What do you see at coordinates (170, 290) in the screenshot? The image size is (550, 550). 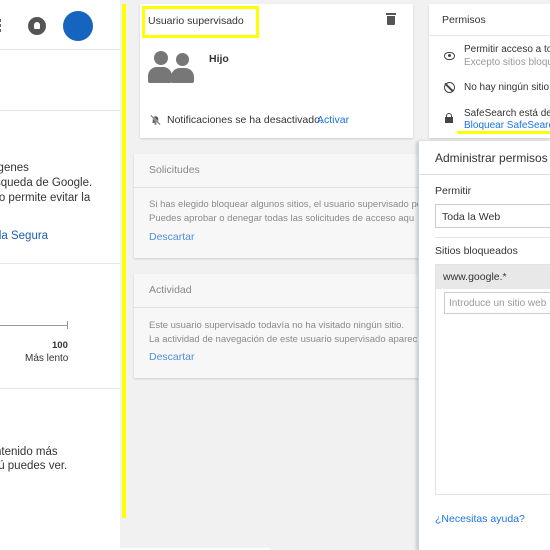 I see `card-title: Actividad` at bounding box center [170, 290].